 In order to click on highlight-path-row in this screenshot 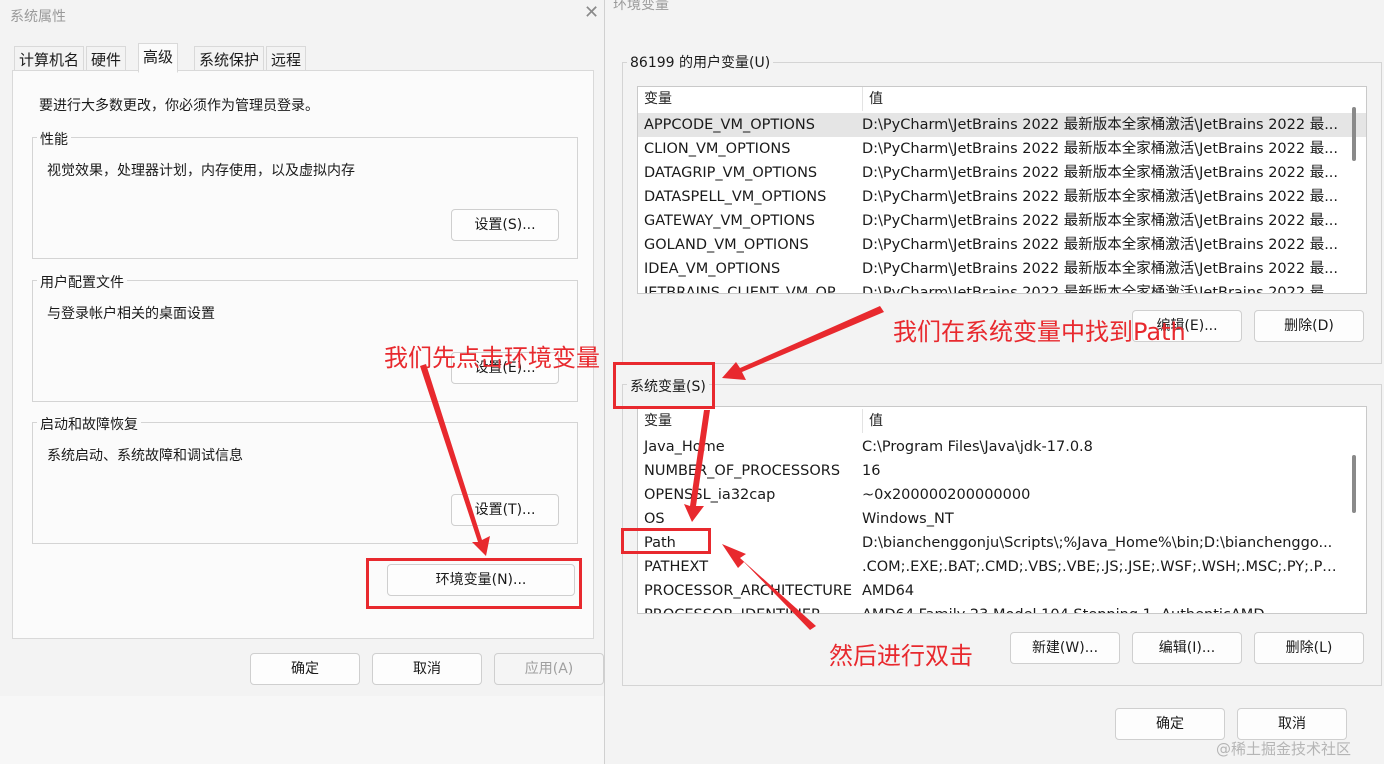, I will do `click(666, 541)`.